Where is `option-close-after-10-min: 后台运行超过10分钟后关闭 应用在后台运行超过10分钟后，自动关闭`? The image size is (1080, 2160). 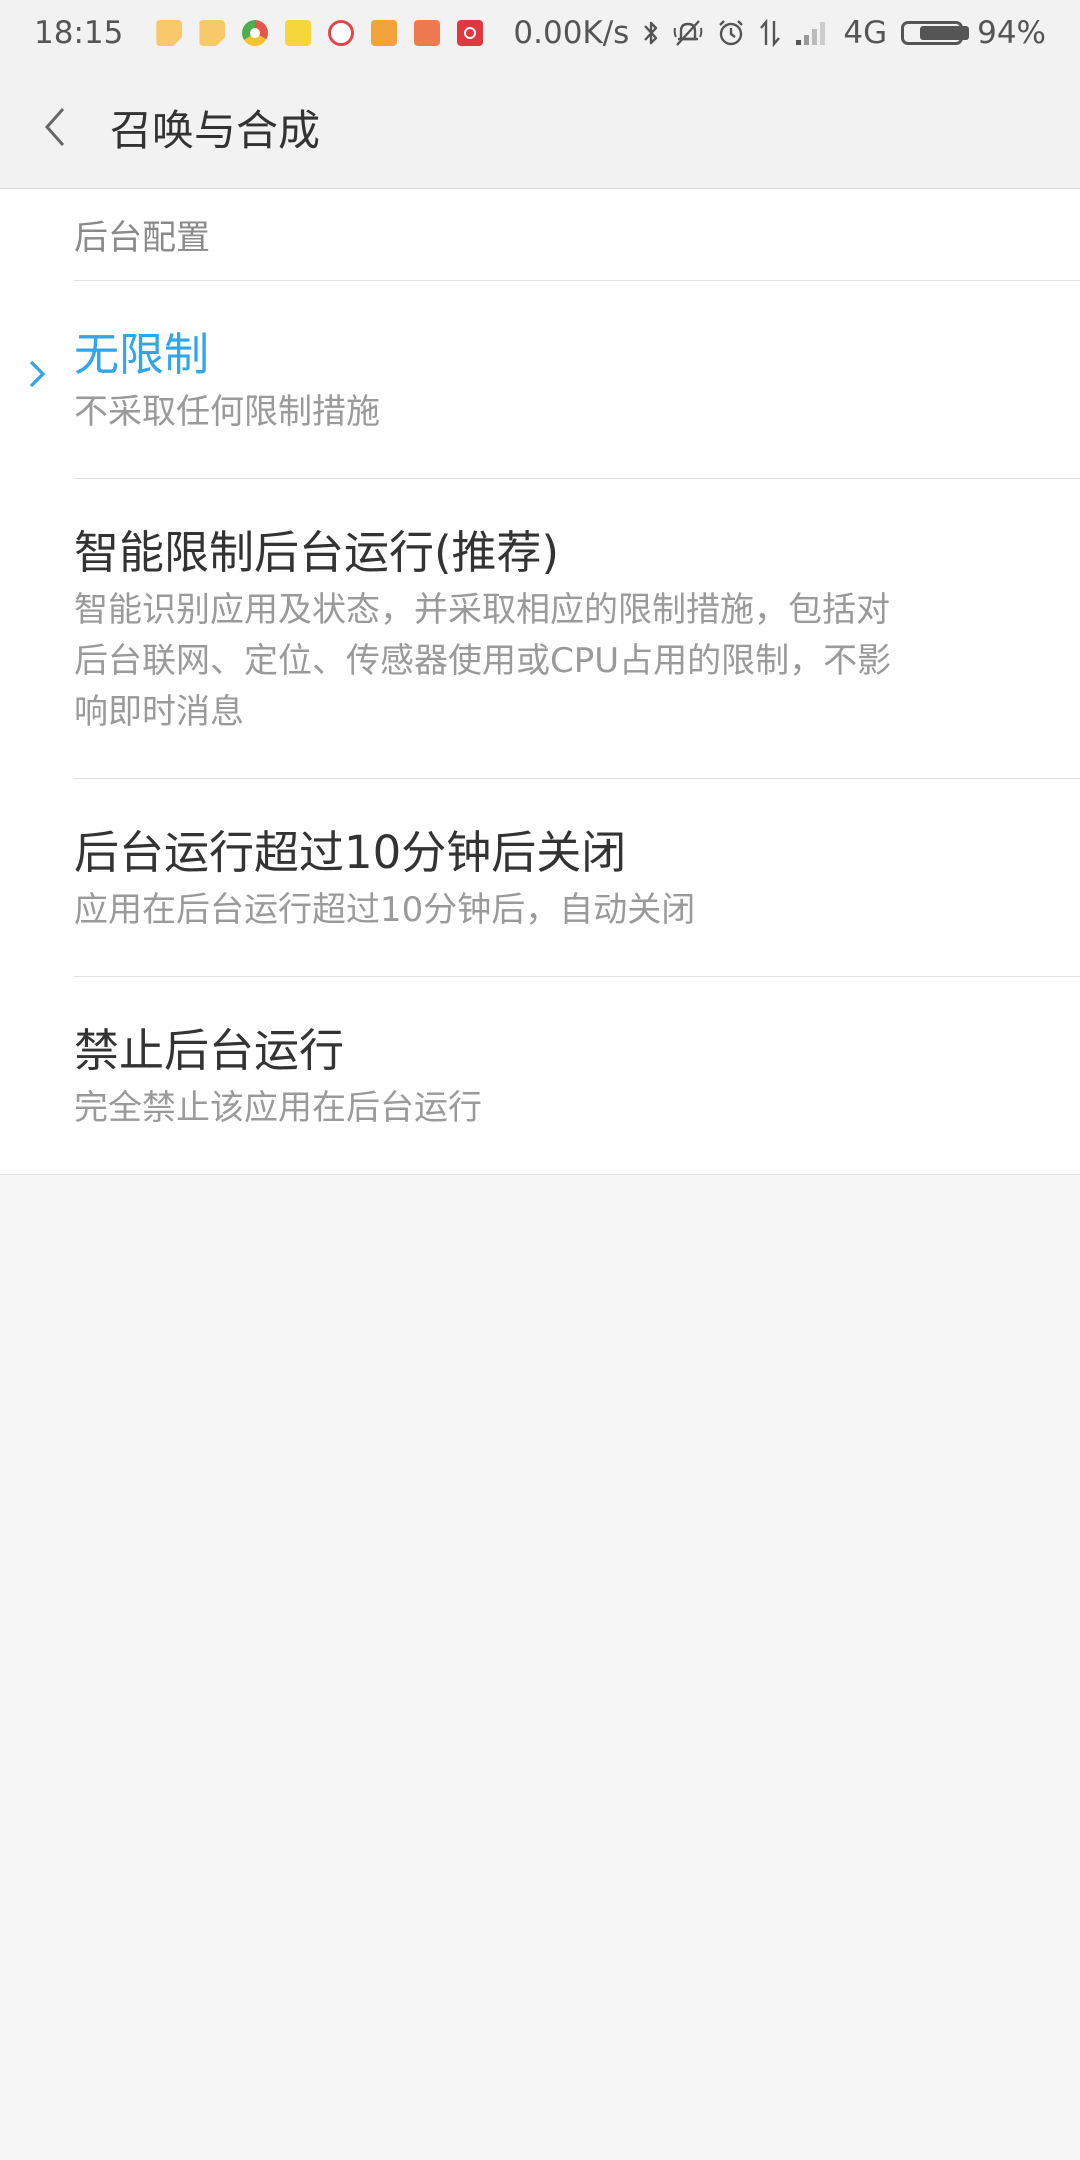
option-close-after-10-min: 后台运行超过10分钟后关闭 应用在后台运行超过10分钟后，自动关闭 is located at coordinates (577, 878).